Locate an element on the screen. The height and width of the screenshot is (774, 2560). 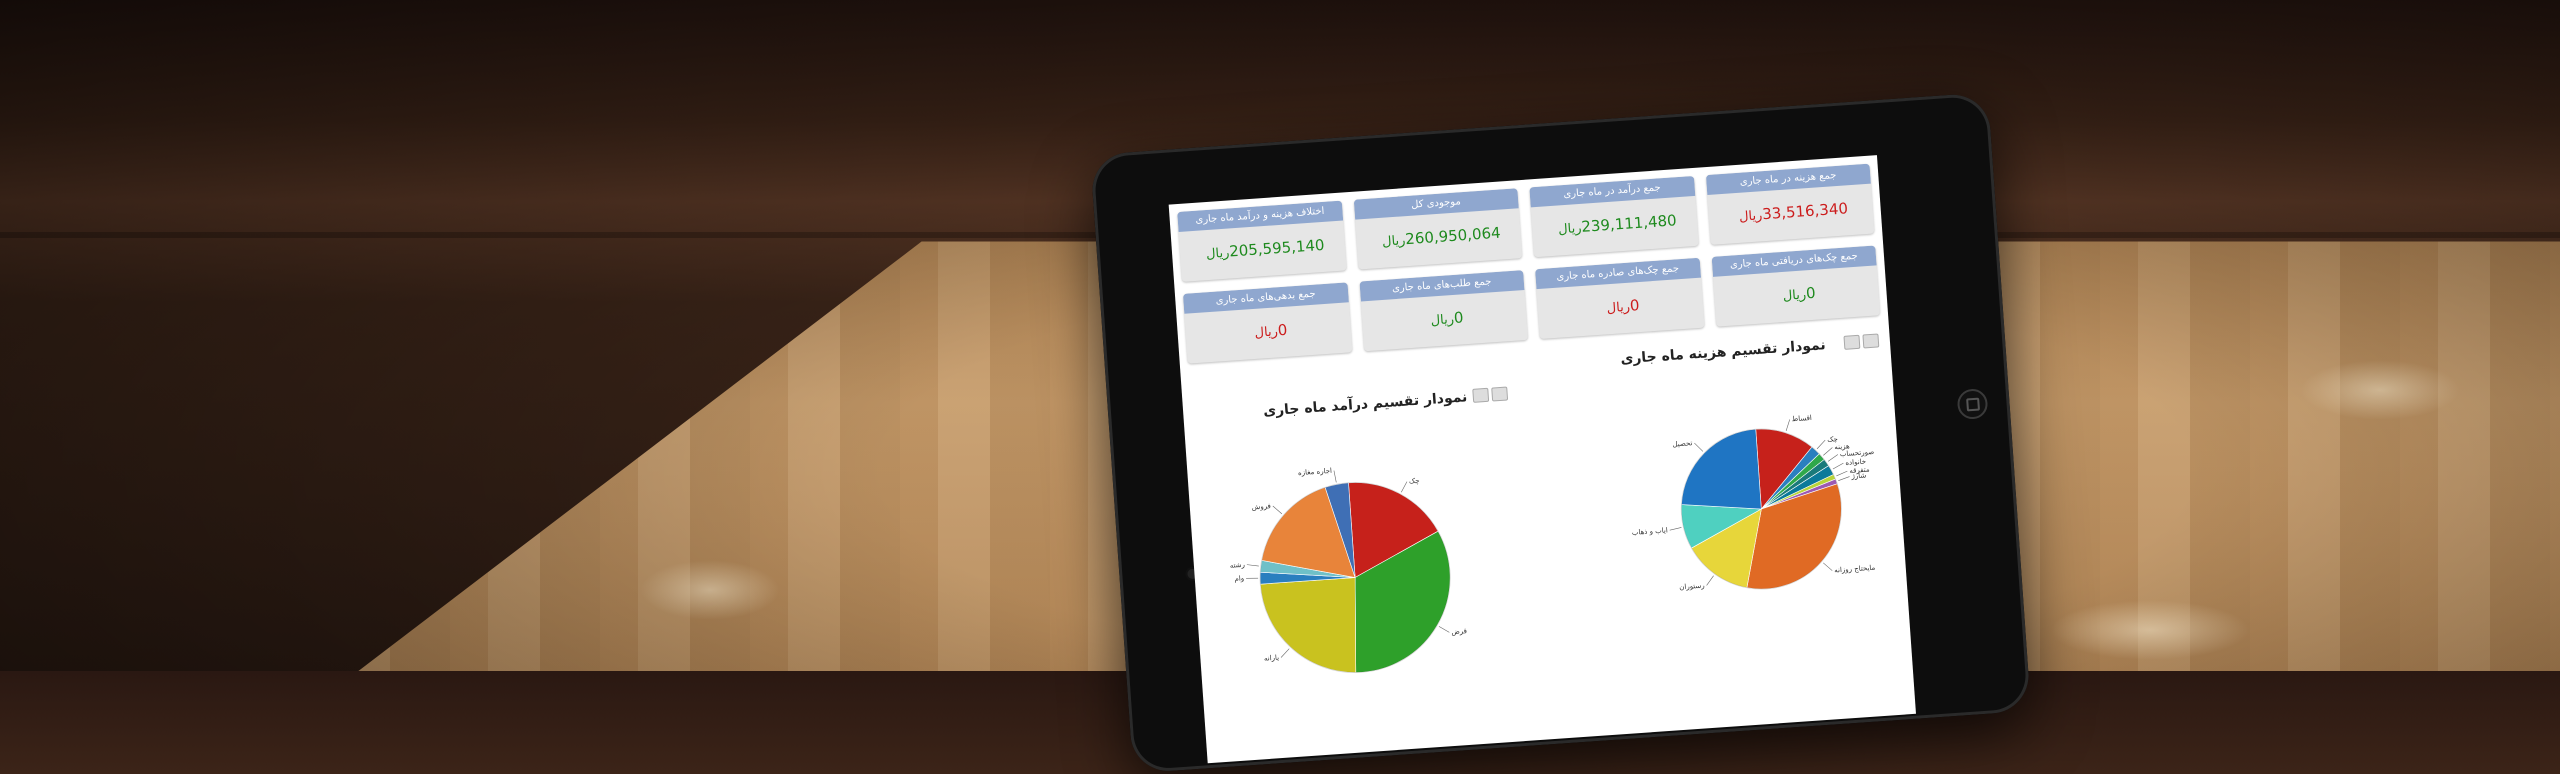
pie-label: وام is located at coordinates (1239, 578).